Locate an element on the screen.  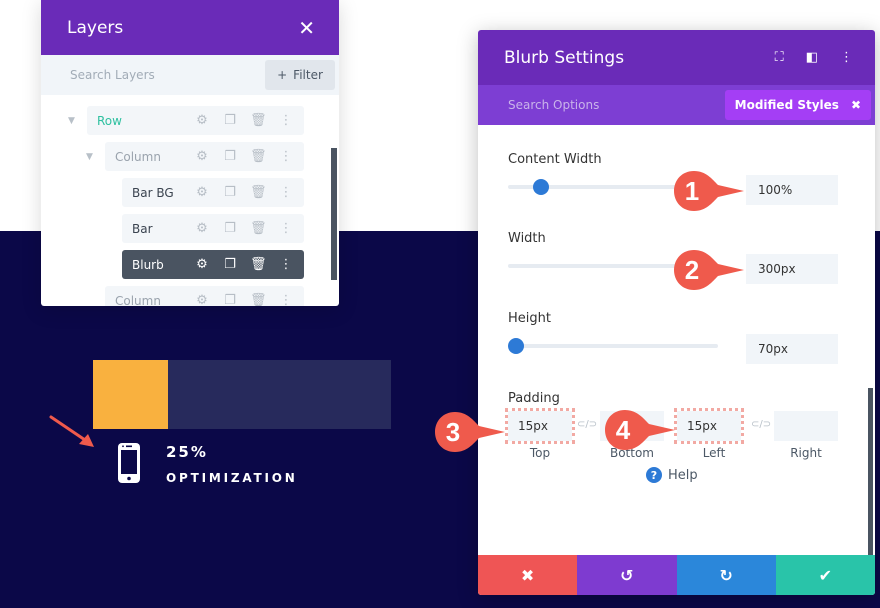
search-options-input is located at coordinates (583, 105).